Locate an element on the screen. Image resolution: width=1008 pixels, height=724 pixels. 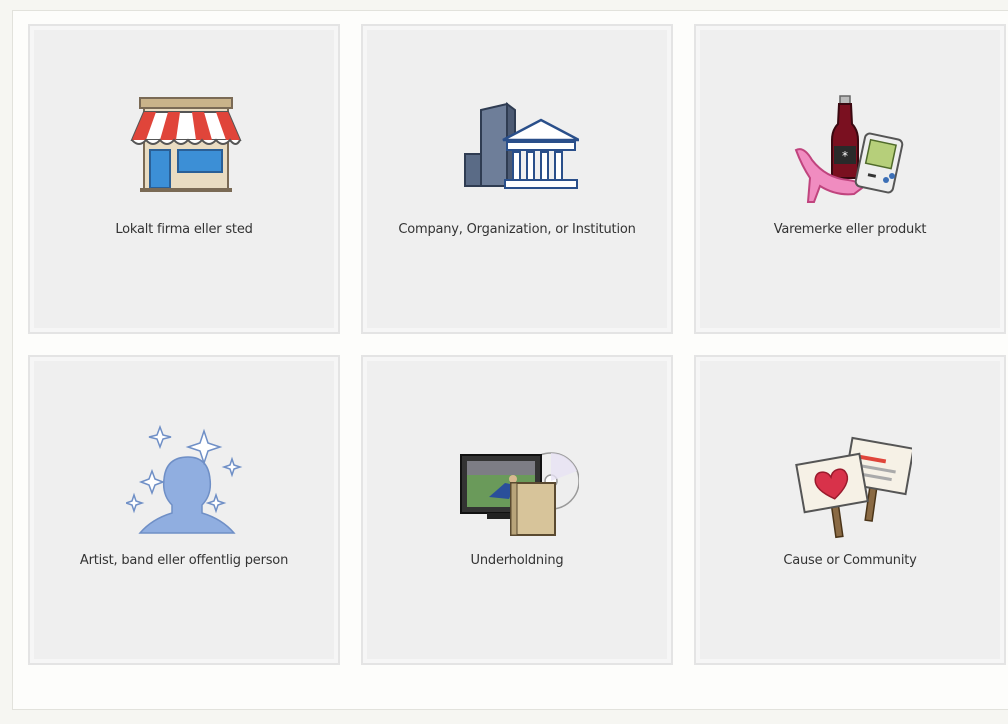
category-card-local-business: Lokalt firma eller sted is located at coordinates (184, 179).